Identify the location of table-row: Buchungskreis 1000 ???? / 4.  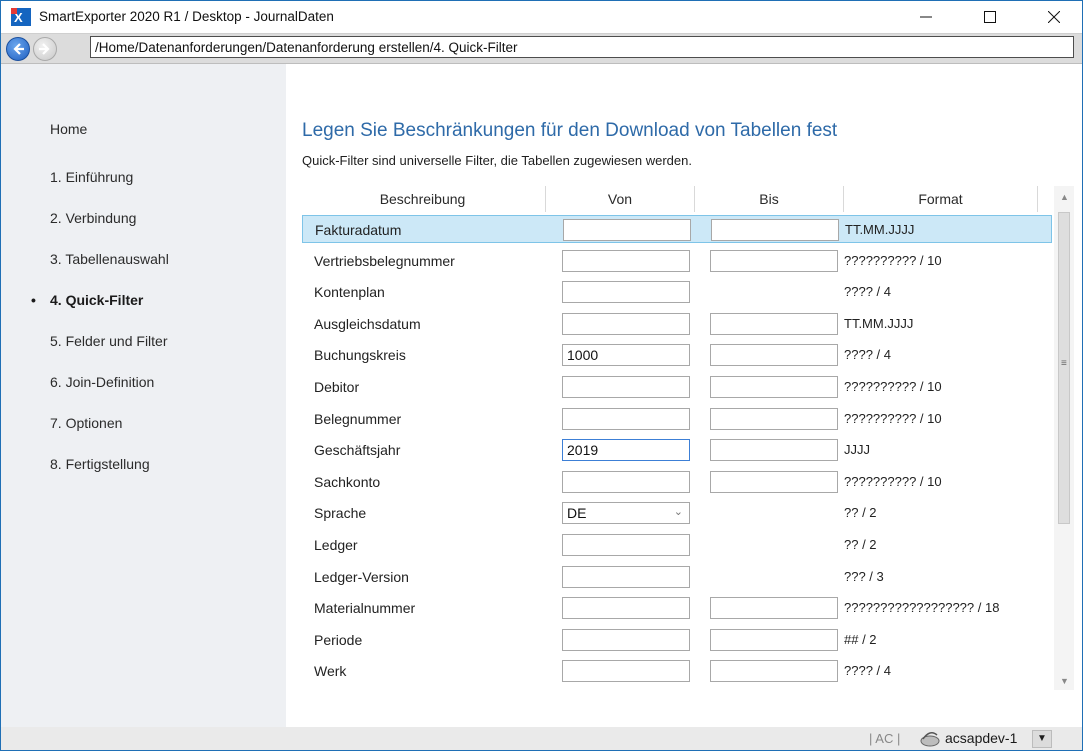
(677, 356).